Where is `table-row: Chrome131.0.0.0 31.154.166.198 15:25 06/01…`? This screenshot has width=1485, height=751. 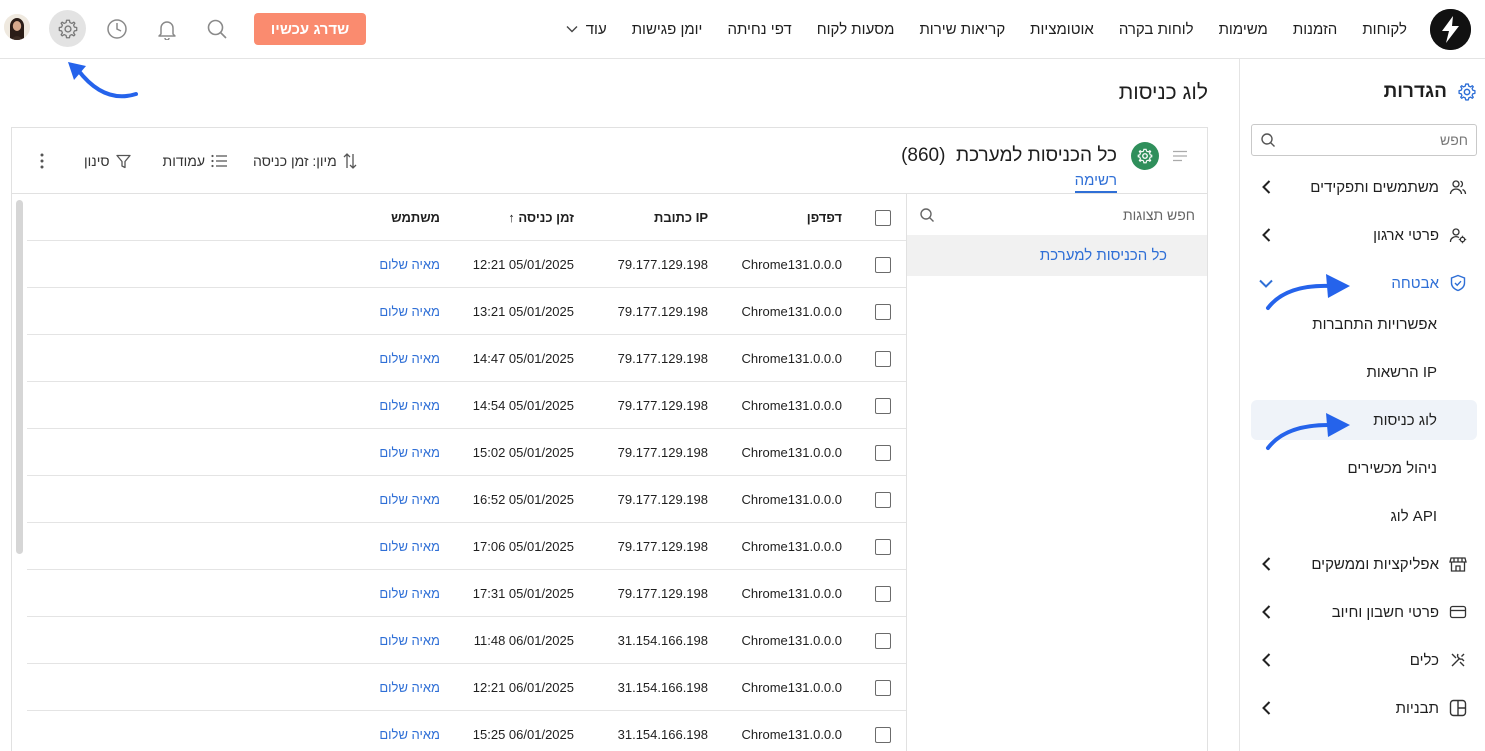 table-row: Chrome131.0.0.0 31.154.166.198 15:25 06/01… is located at coordinates (466, 731).